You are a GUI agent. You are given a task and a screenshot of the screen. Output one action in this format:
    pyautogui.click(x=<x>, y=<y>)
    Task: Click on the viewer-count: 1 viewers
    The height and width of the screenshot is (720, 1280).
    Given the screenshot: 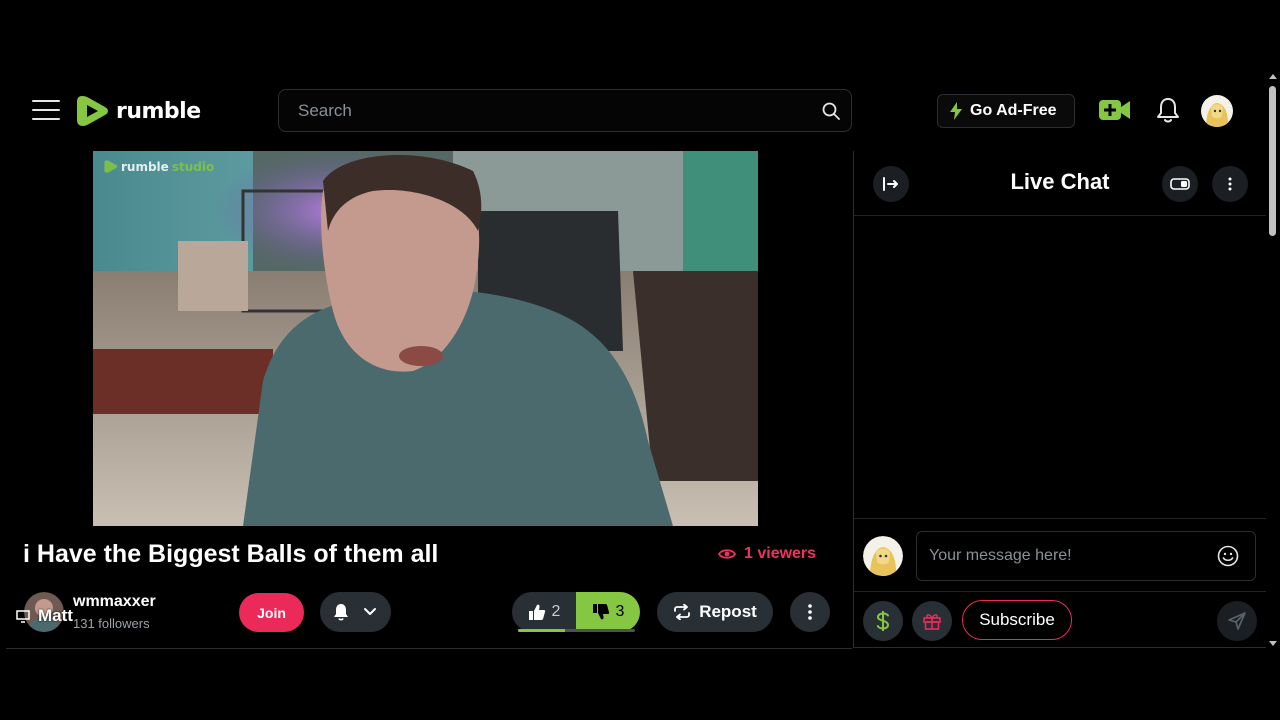 What is the action you would take?
    pyautogui.click(x=767, y=554)
    